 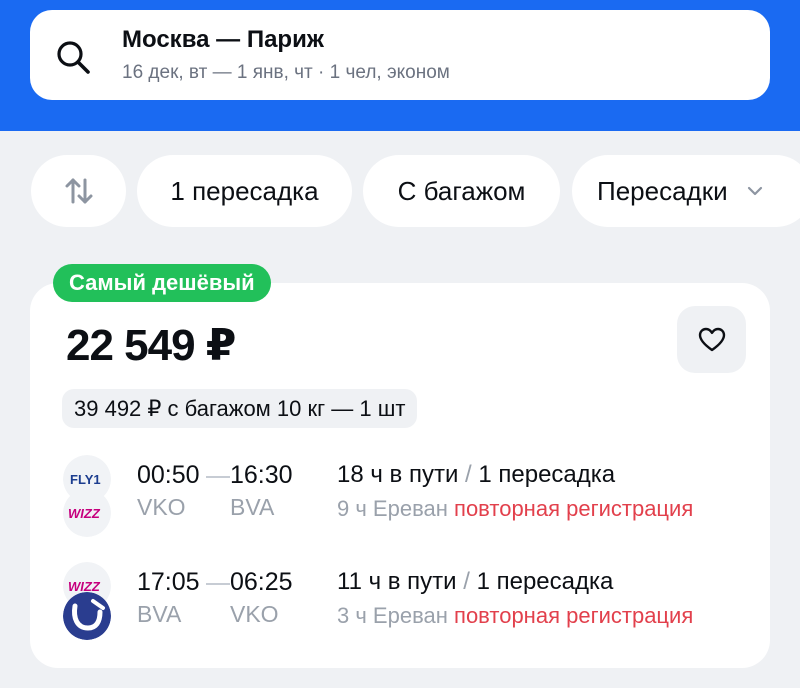 What do you see at coordinates (168, 582) in the screenshot?
I see `leg2-departure-time: 17:05` at bounding box center [168, 582].